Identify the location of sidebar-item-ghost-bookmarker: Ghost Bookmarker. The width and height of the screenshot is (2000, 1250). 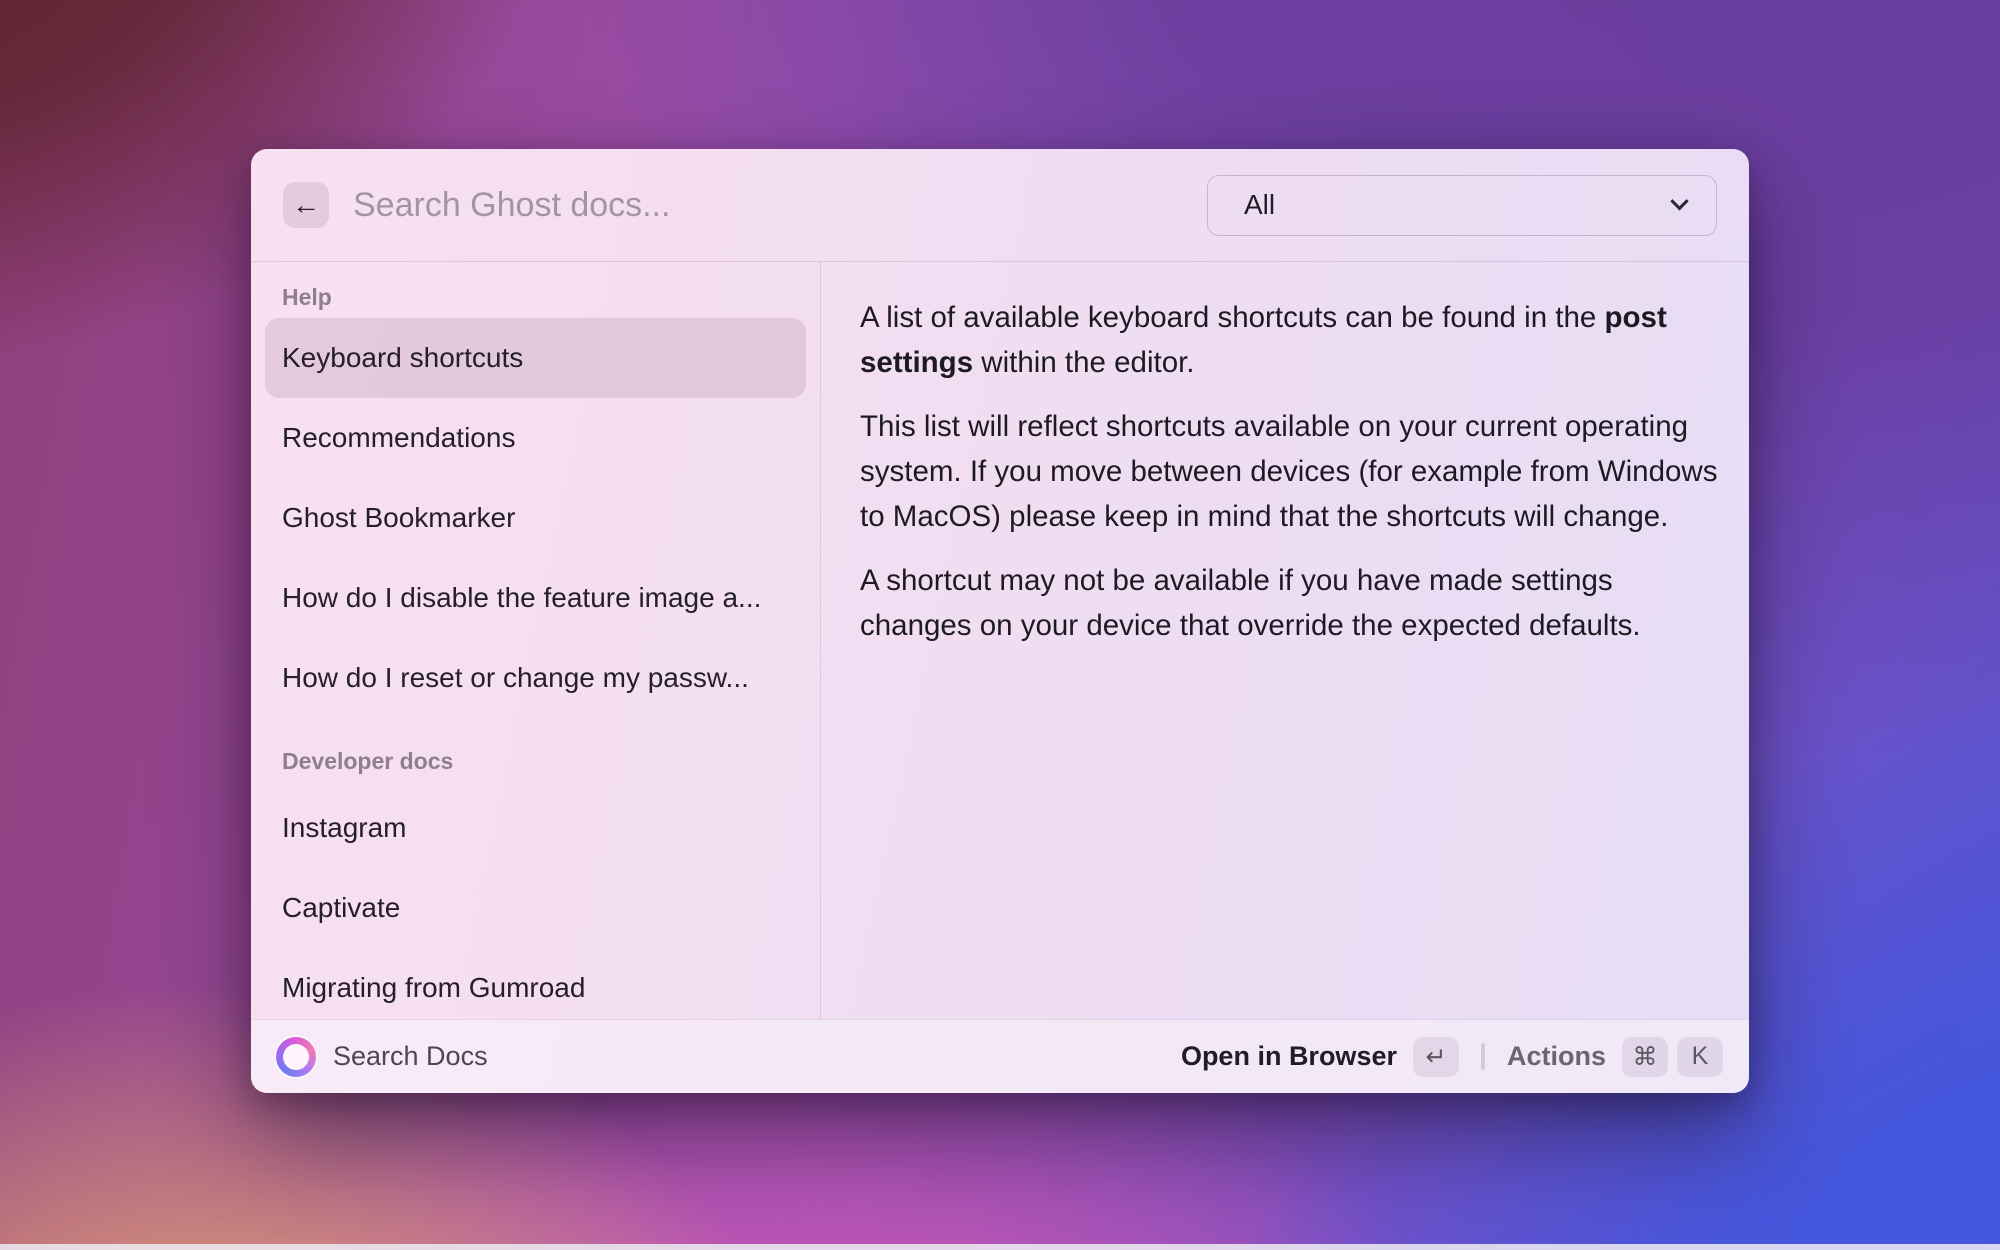
(535, 518).